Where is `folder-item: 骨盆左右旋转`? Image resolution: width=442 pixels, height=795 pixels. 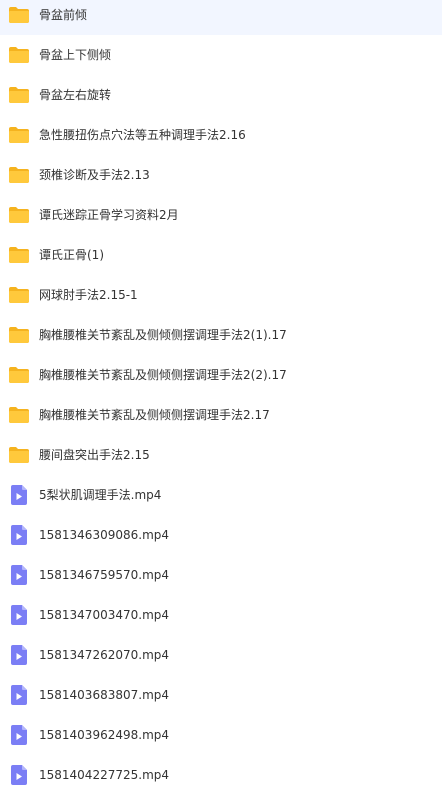
folder-item: 骨盆左右旋转 is located at coordinates (221, 95).